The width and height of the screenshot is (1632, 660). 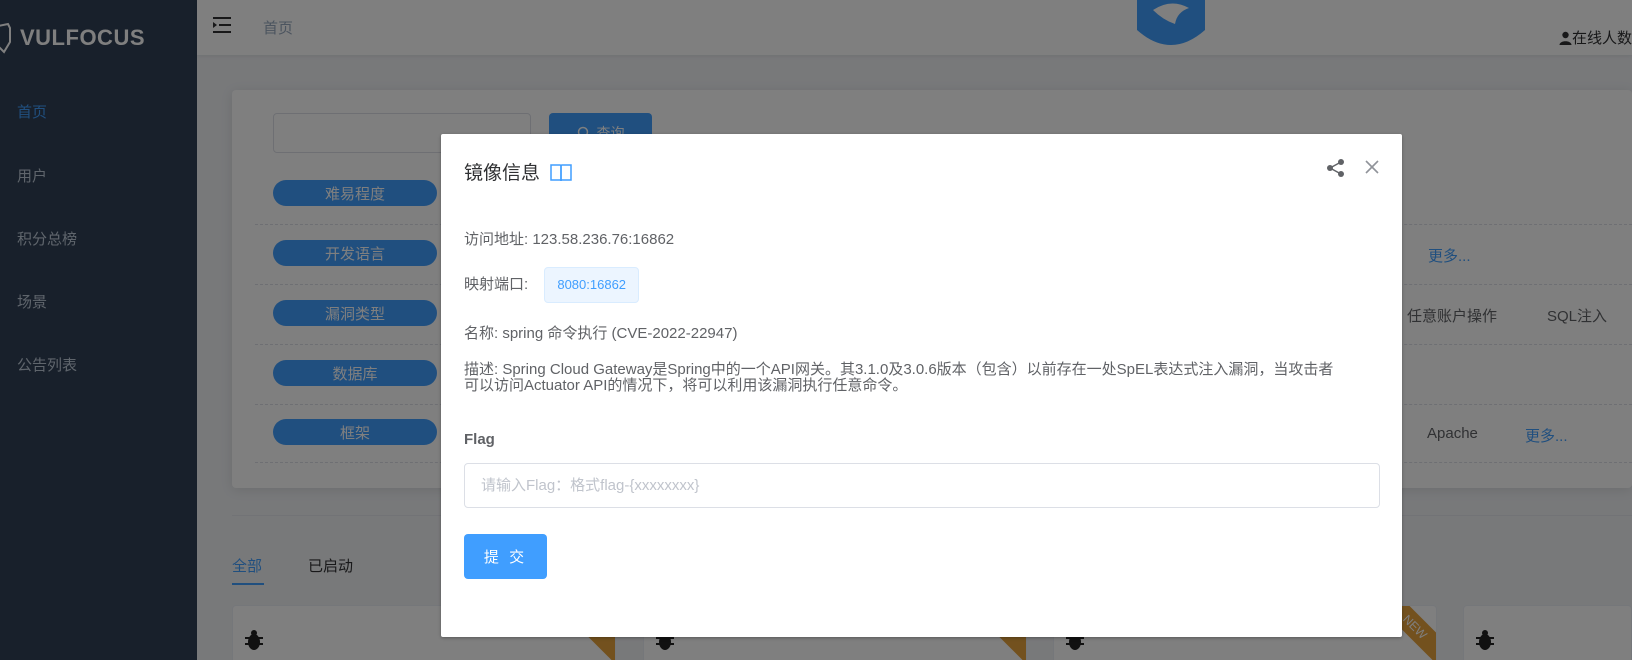 I want to click on port-label: 映射端口:, so click(x=496, y=284).